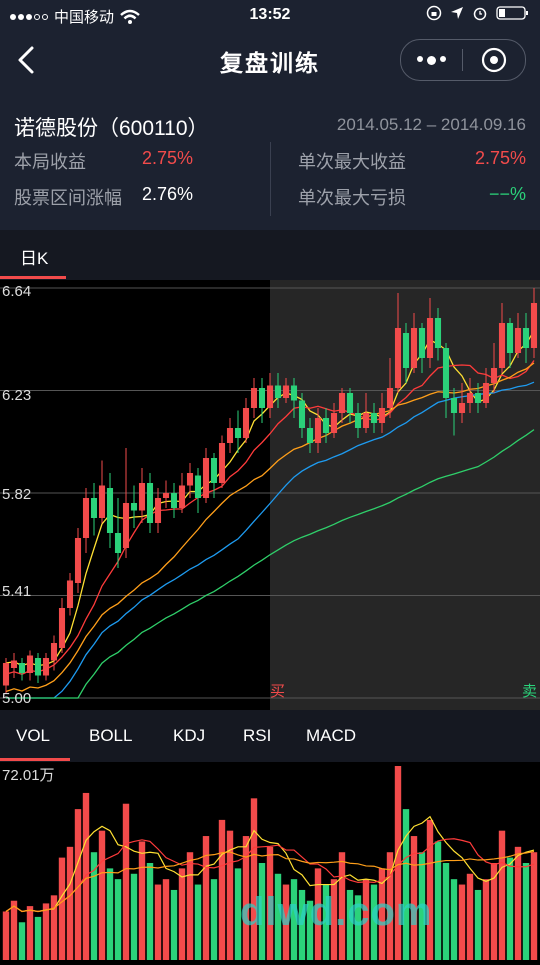 The image size is (540, 965). Describe the element at coordinates (270, 15) in the screenshot. I see `status-bar: 中国移动 13:52` at that location.